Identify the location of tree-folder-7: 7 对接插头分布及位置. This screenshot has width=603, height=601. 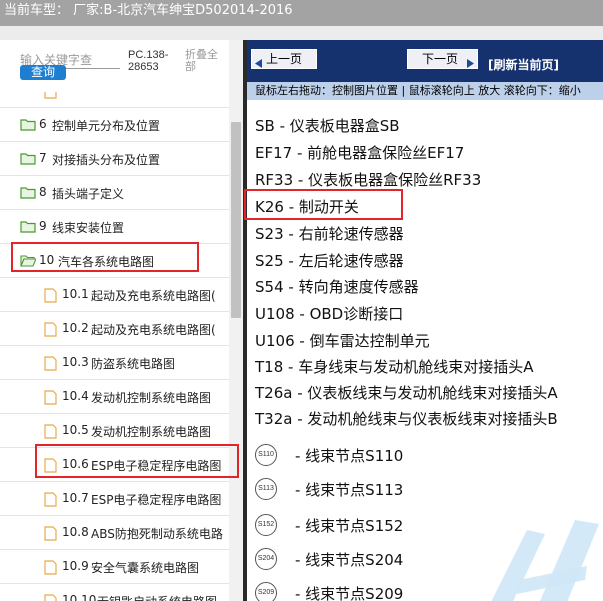
(114, 159).